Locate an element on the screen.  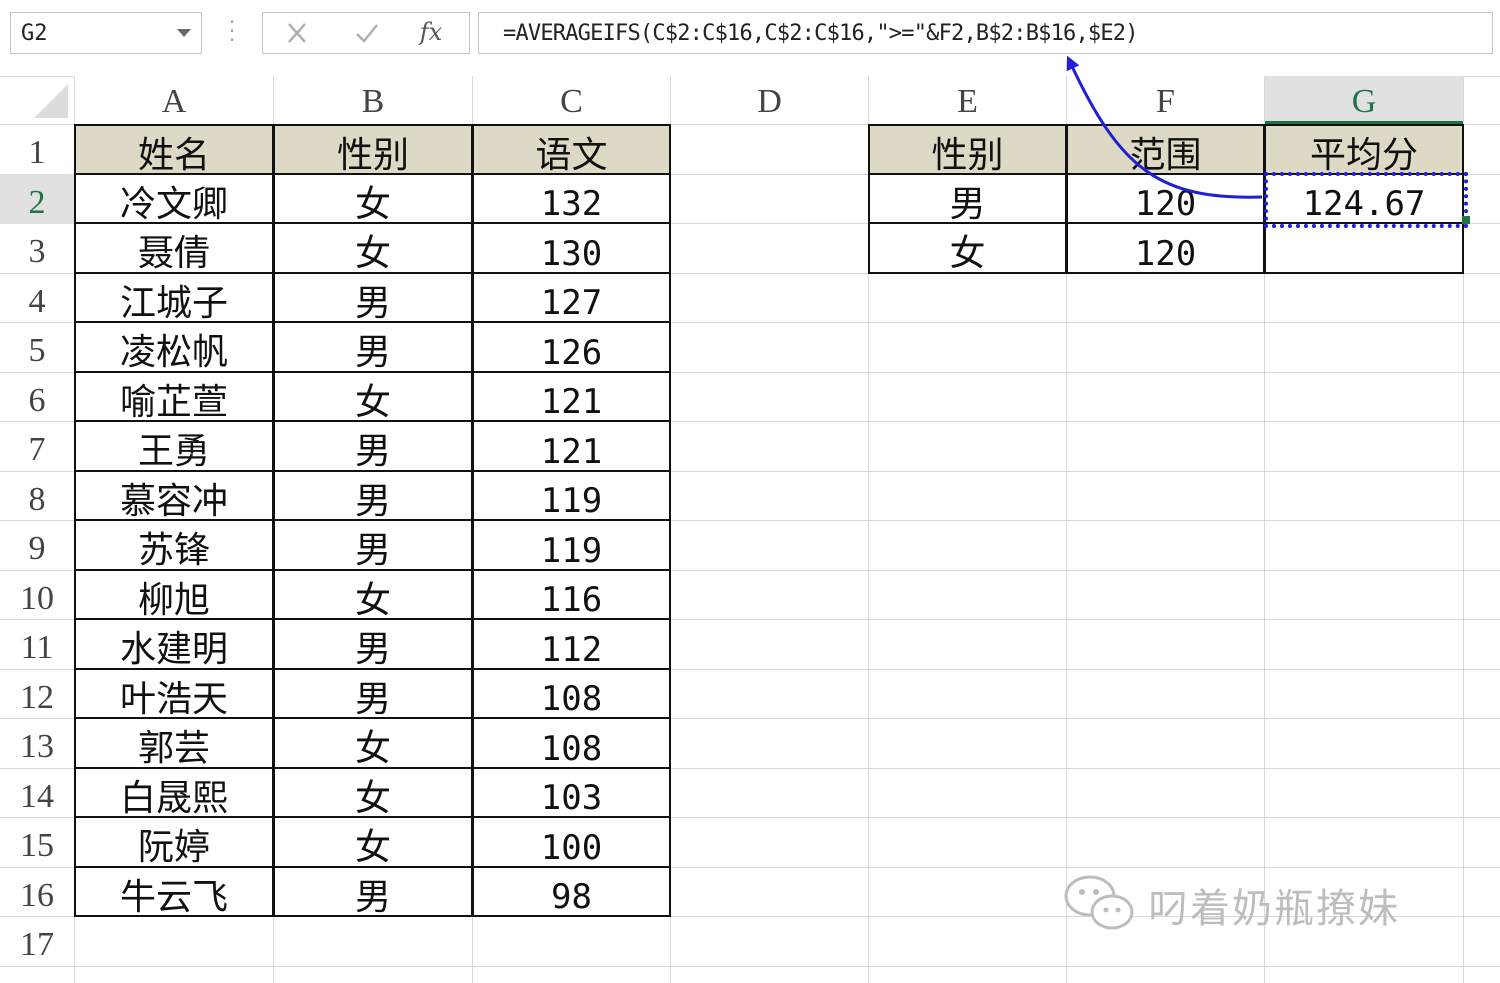
summary-header-cell: 平均分 is located at coordinates (1364, 149).